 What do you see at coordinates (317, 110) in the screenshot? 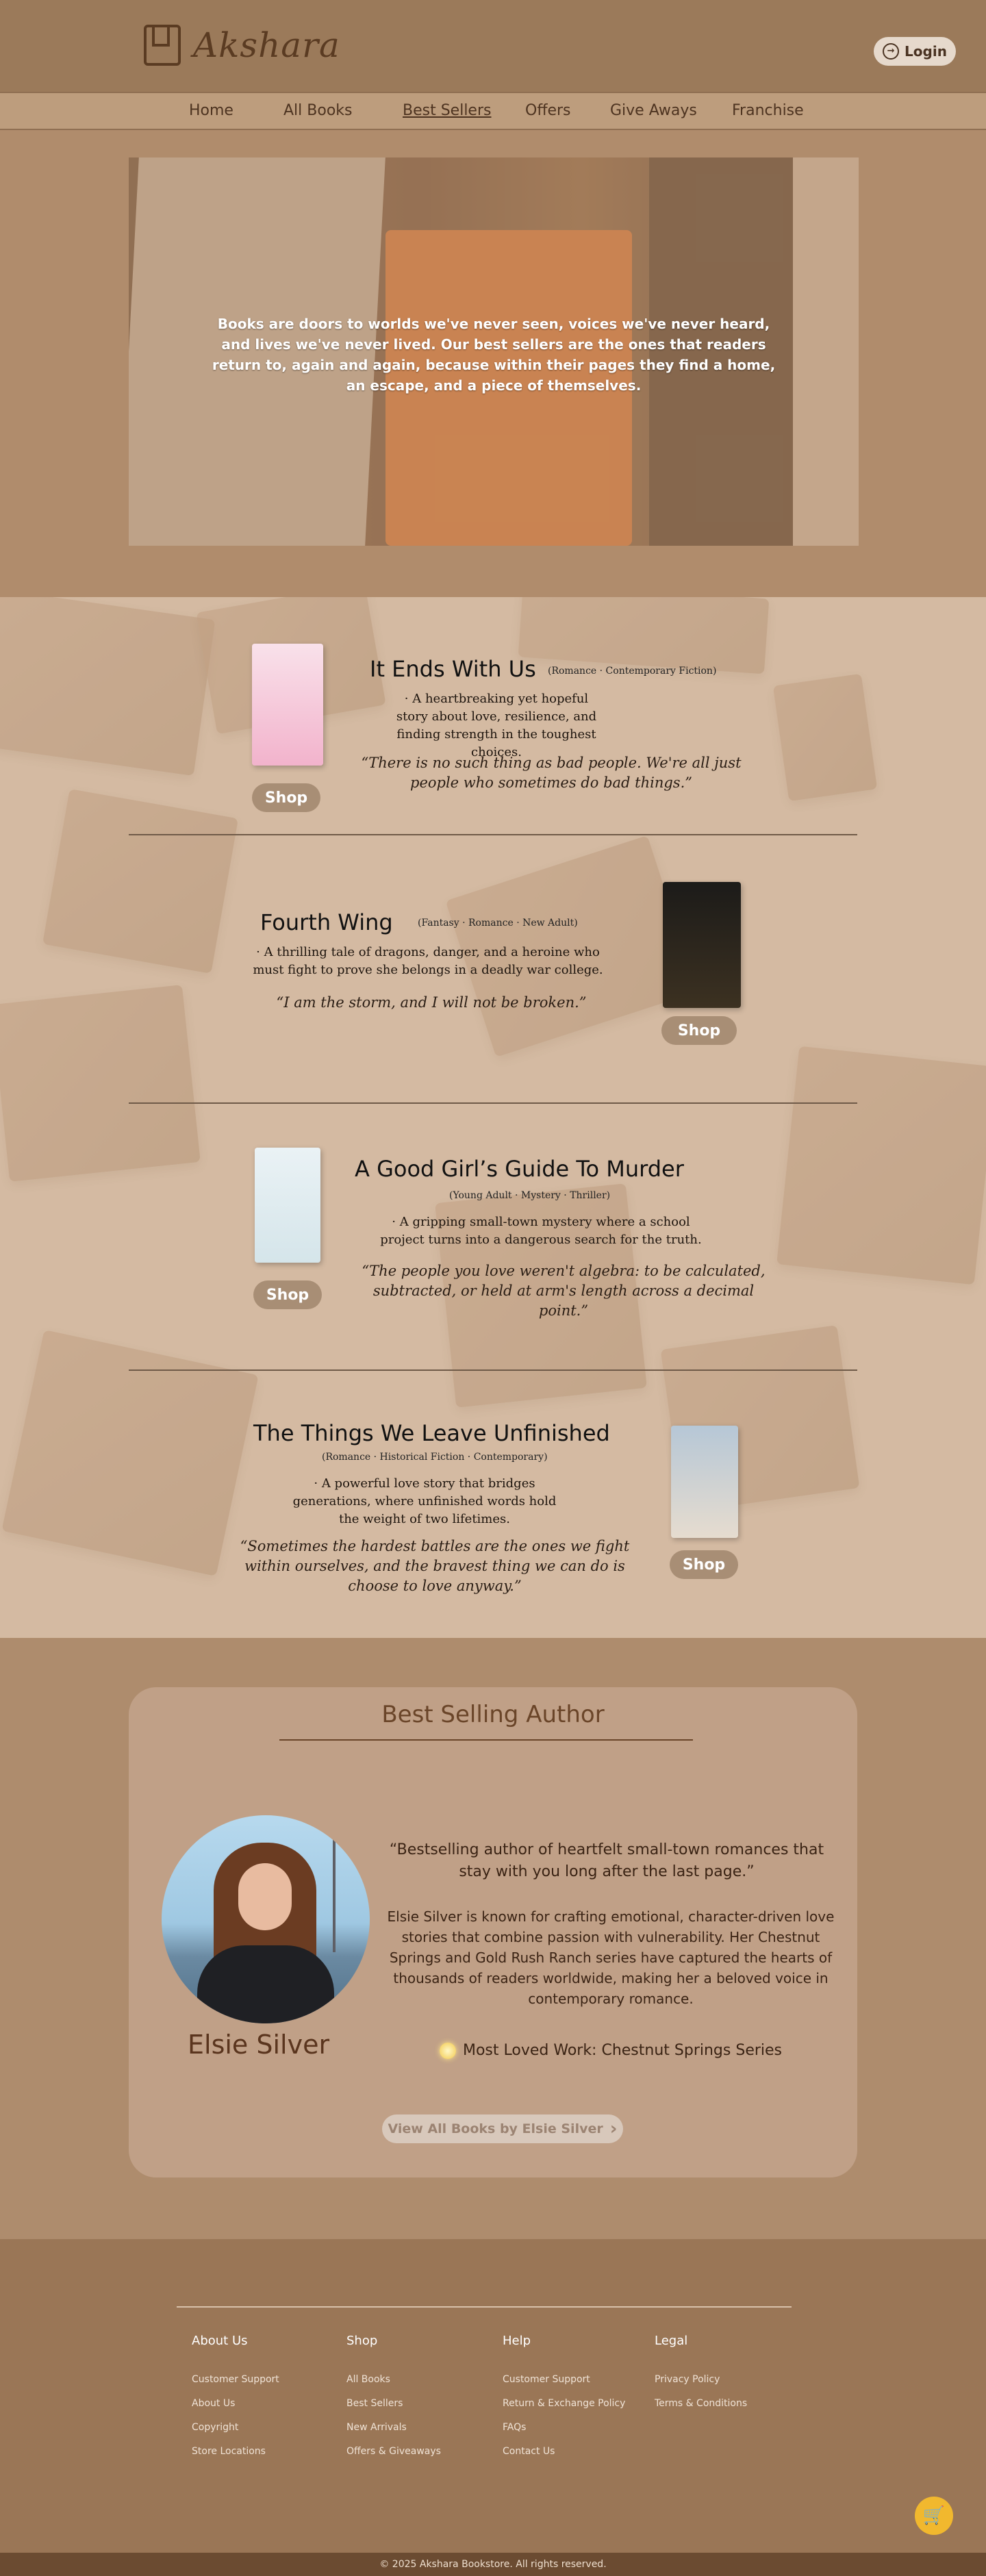
I see `nav-all-books: All Books` at bounding box center [317, 110].